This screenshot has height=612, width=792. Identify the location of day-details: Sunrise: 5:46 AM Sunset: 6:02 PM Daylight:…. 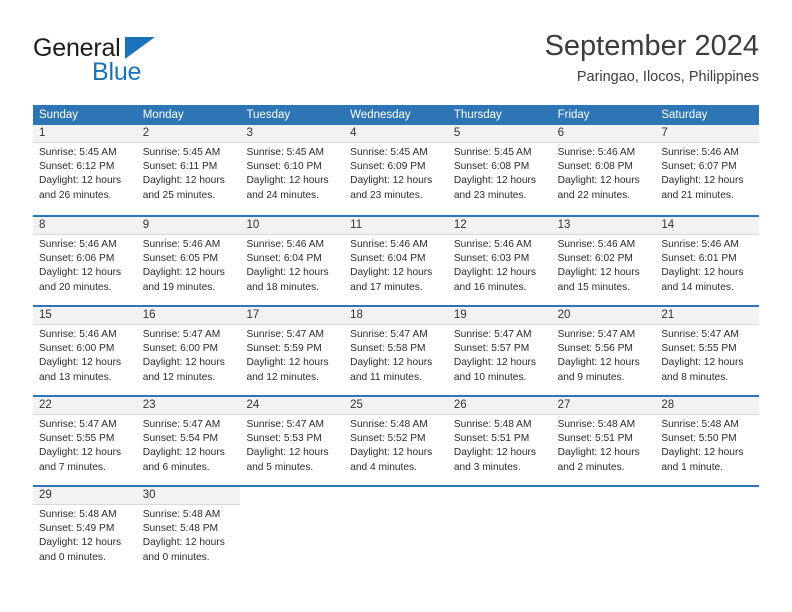
(604, 265).